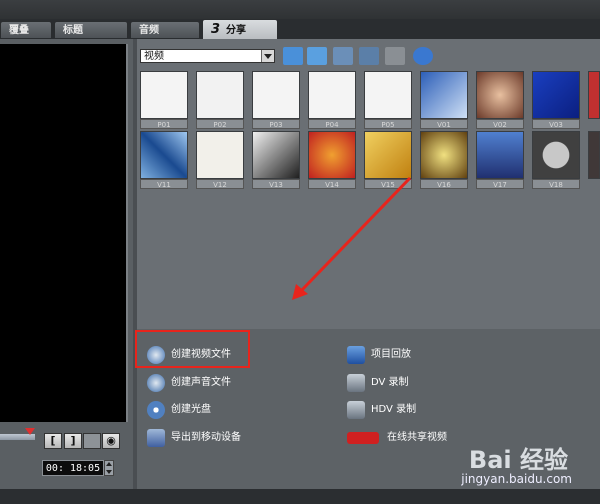 The image size is (600, 504). I want to click on watermark-url: jingyan.baidu.com, so click(516, 479).